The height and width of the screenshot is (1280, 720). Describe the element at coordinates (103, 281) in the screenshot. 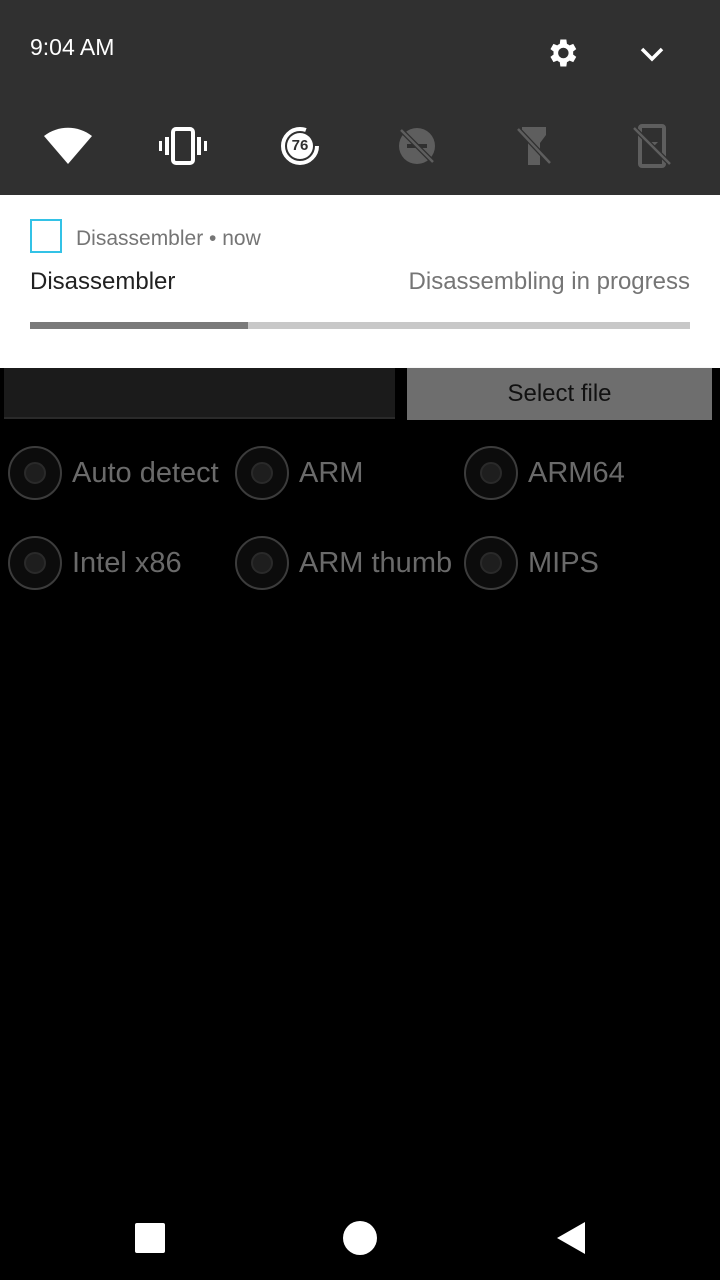

I see `notification-title: Disassembler` at that location.